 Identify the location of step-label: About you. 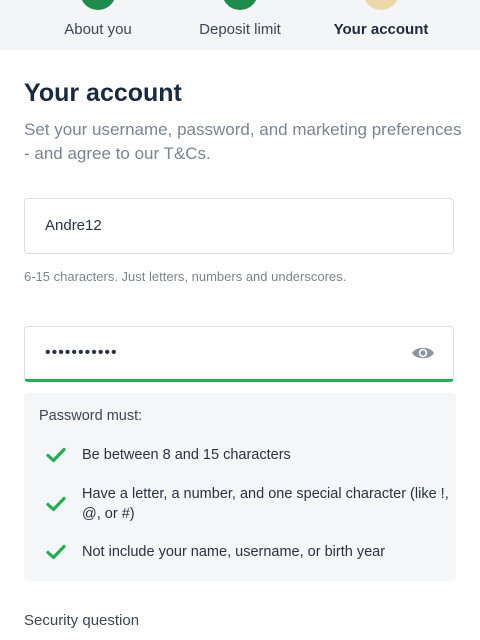
(98, 29).